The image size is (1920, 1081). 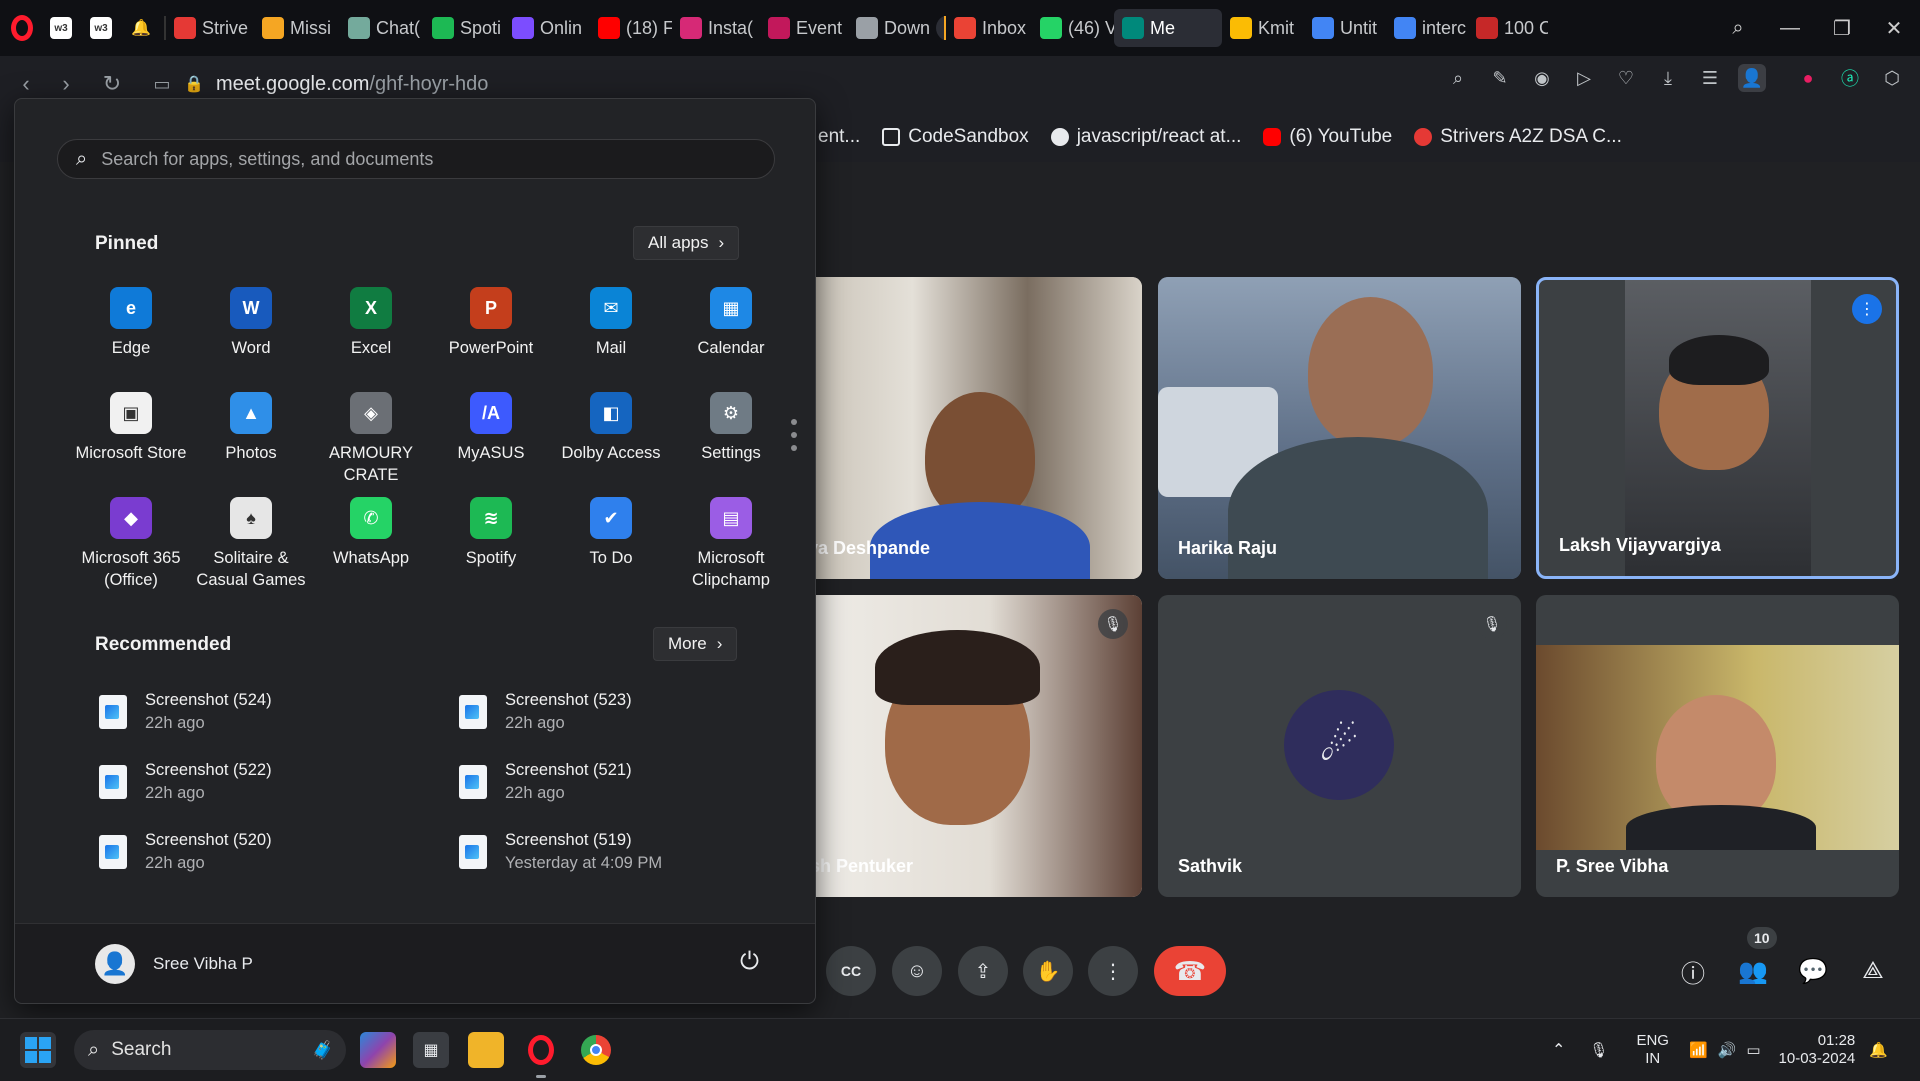 What do you see at coordinates (983, 971) in the screenshot?
I see `present-screen-button: ⇪` at bounding box center [983, 971].